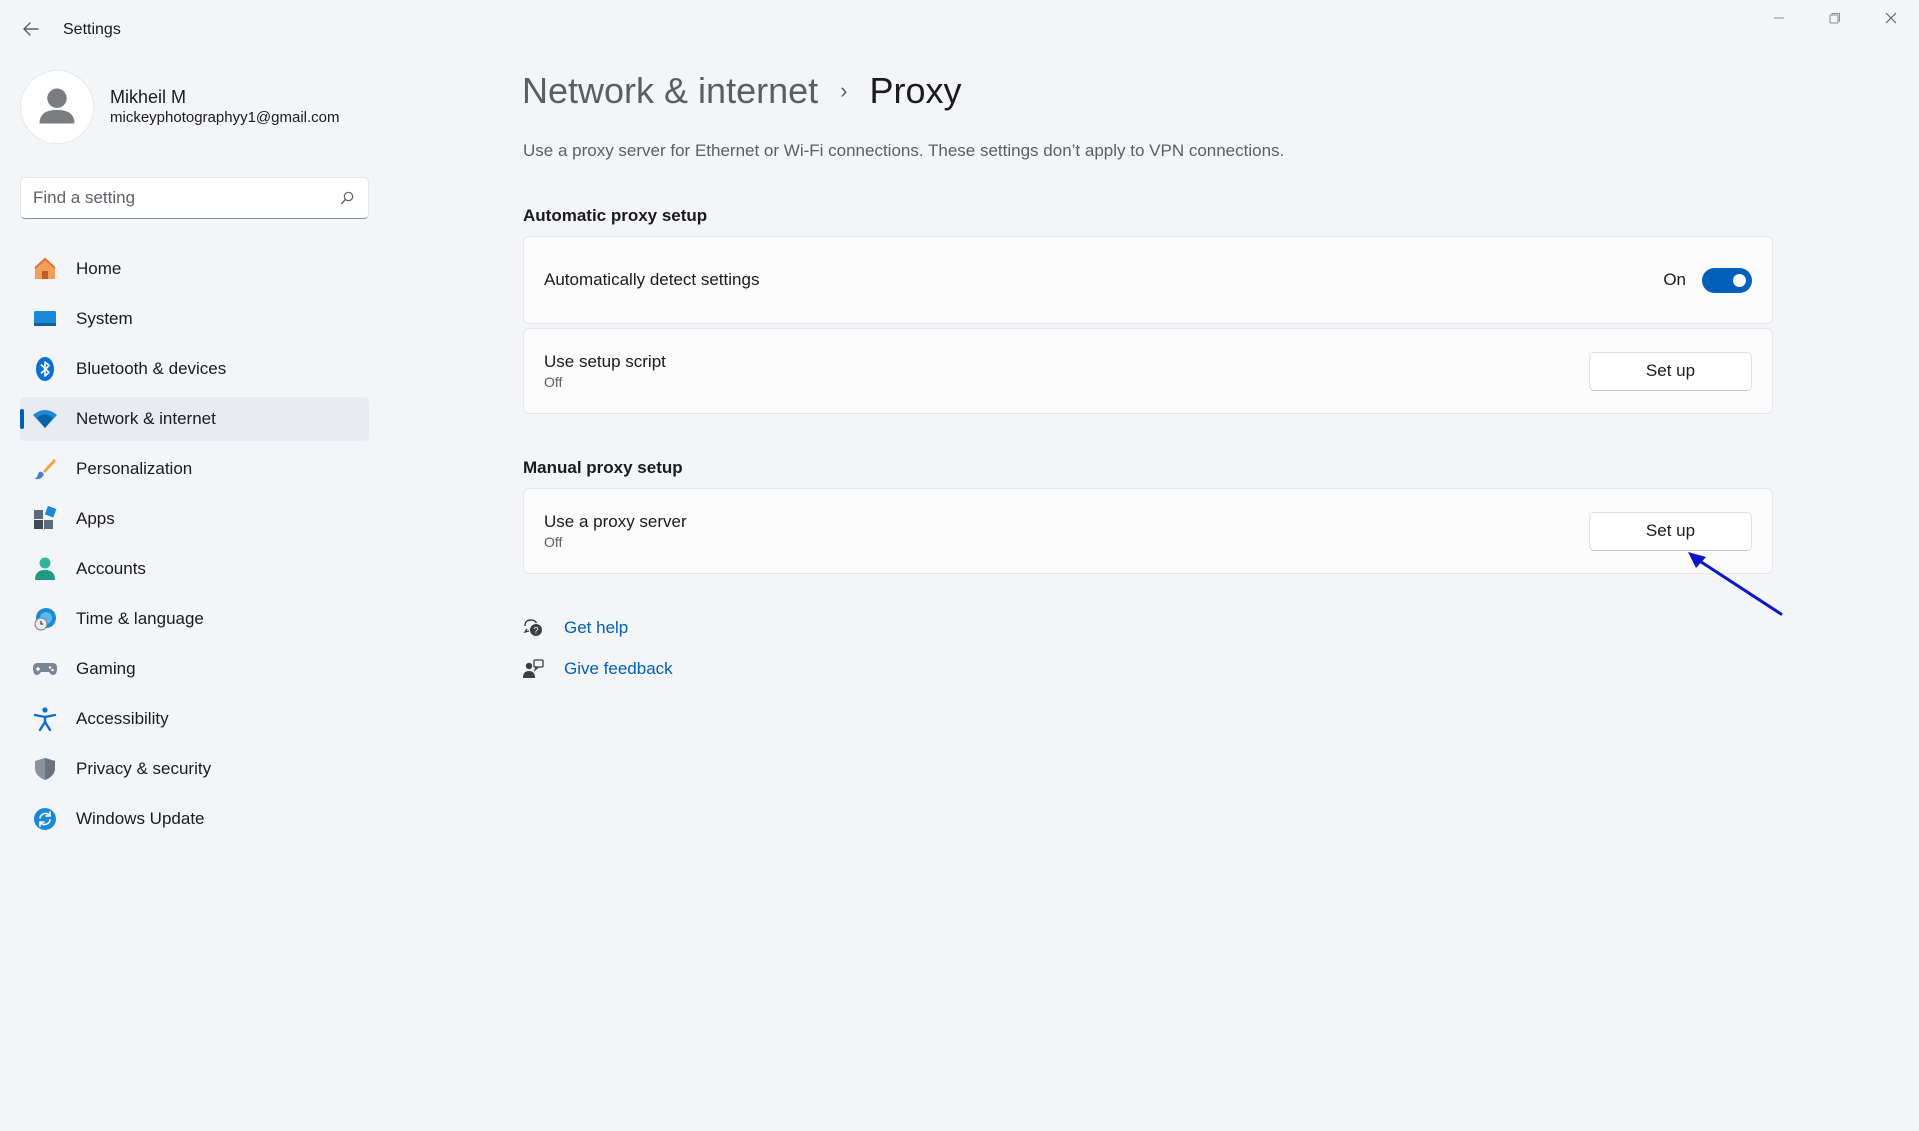 Image resolution: width=1919 pixels, height=1131 pixels. Describe the element at coordinates (104, 318) in the screenshot. I see `sidebar-item-label: System` at that location.